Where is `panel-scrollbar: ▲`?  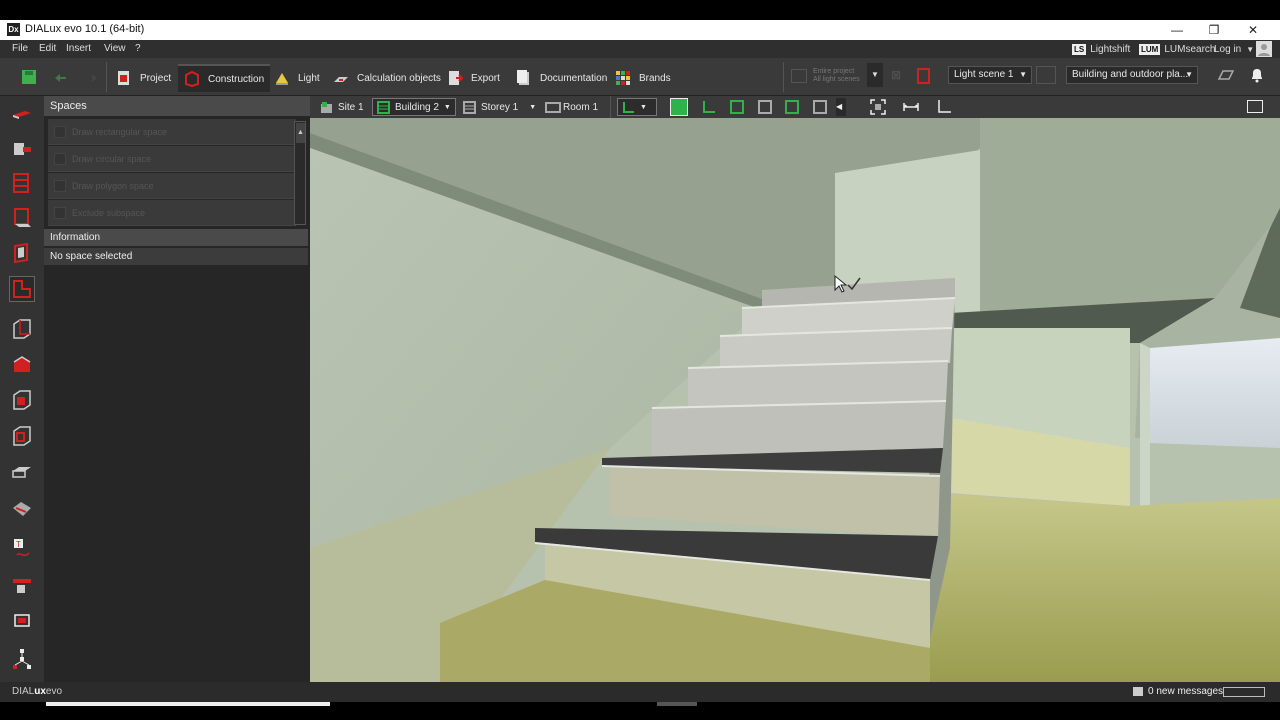 panel-scrollbar: ▲ is located at coordinates (300, 173).